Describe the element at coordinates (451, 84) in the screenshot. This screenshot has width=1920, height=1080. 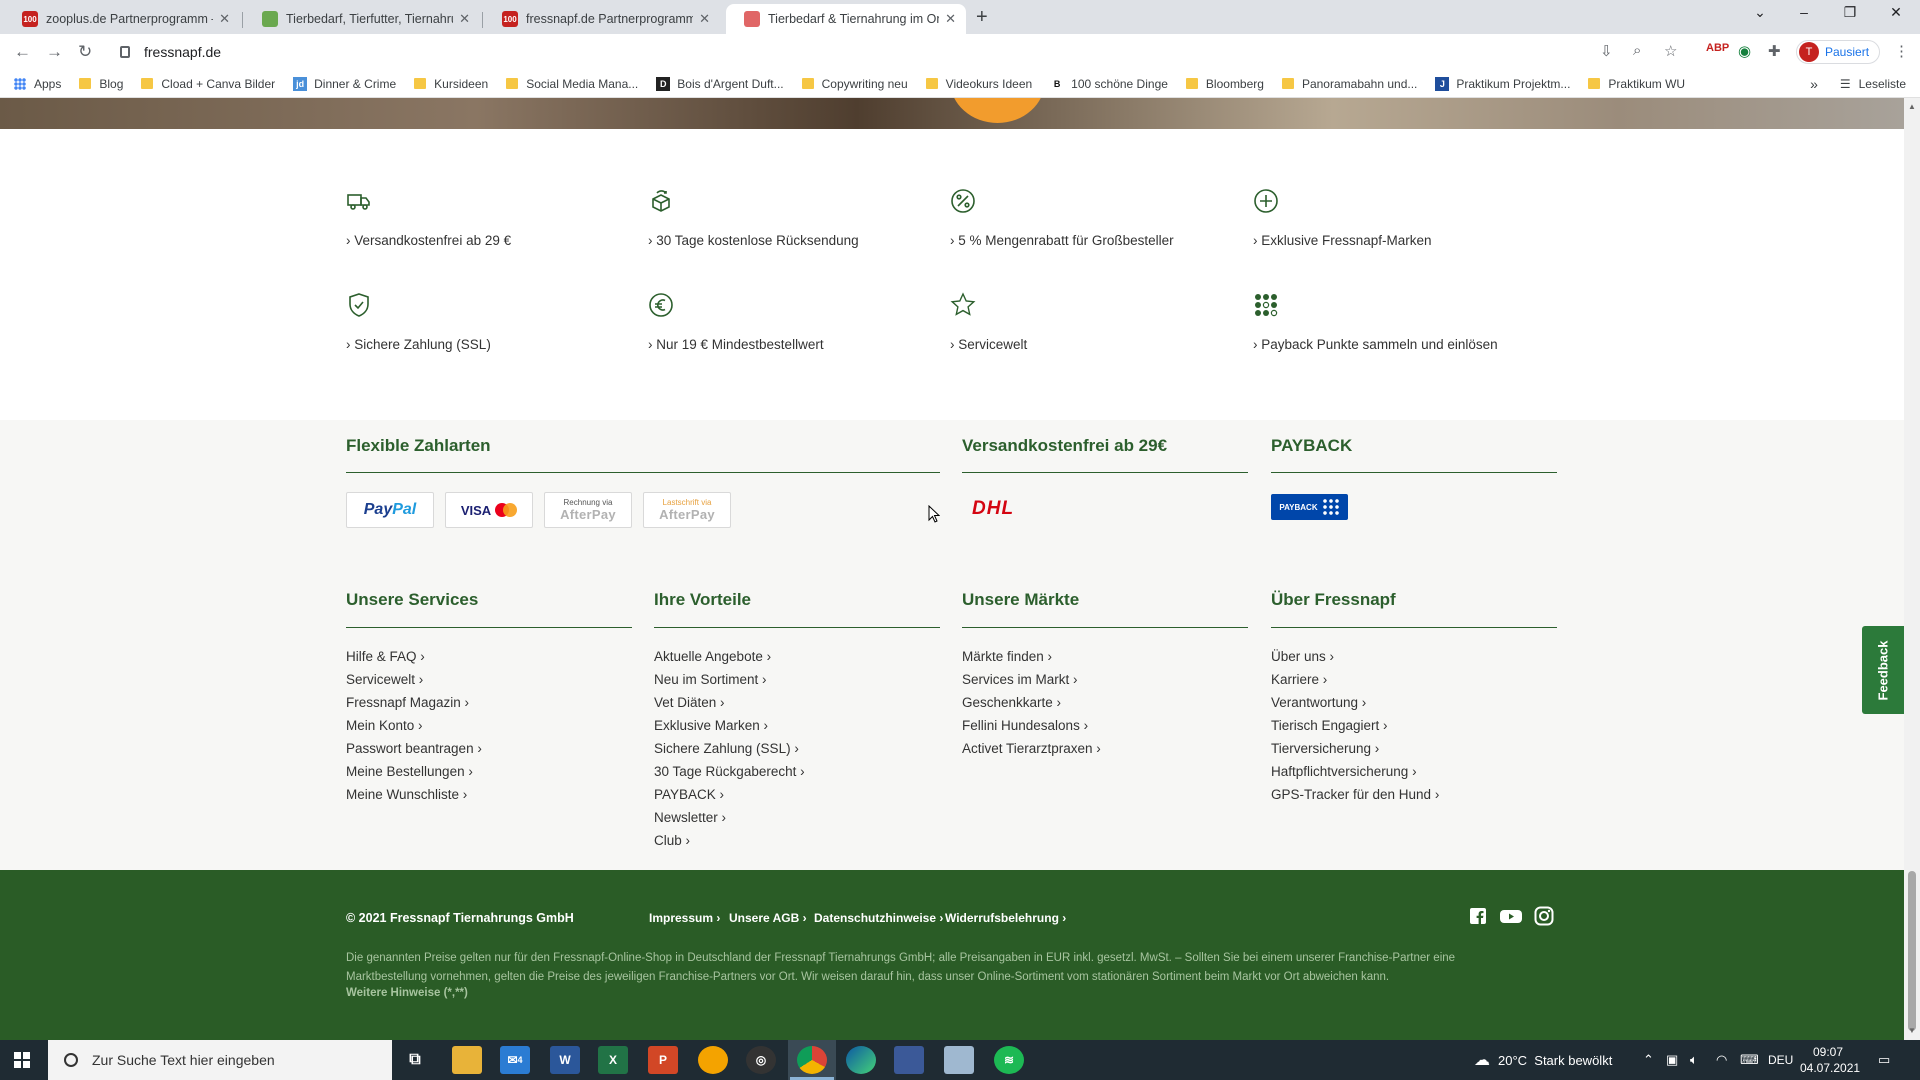
I see `bookmark-folder: Kursideen` at that location.